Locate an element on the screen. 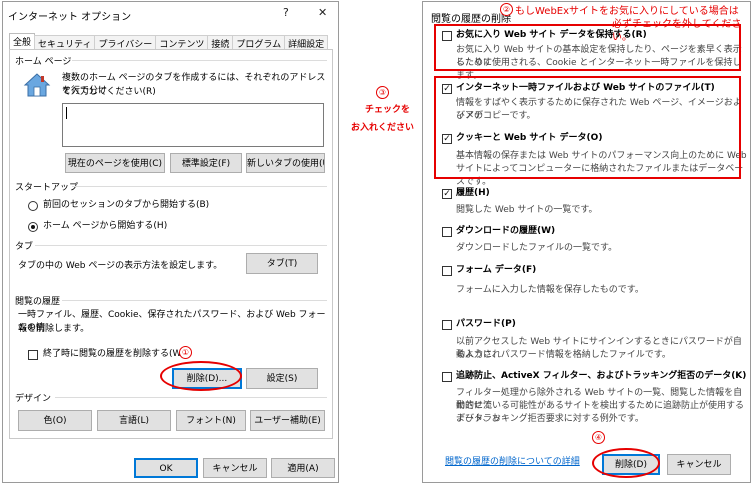  tab-strip: 全般 セキュリティ プライバシー コンテンツ 接続 プログラム 詳細設定 is located at coordinates (169, 41).